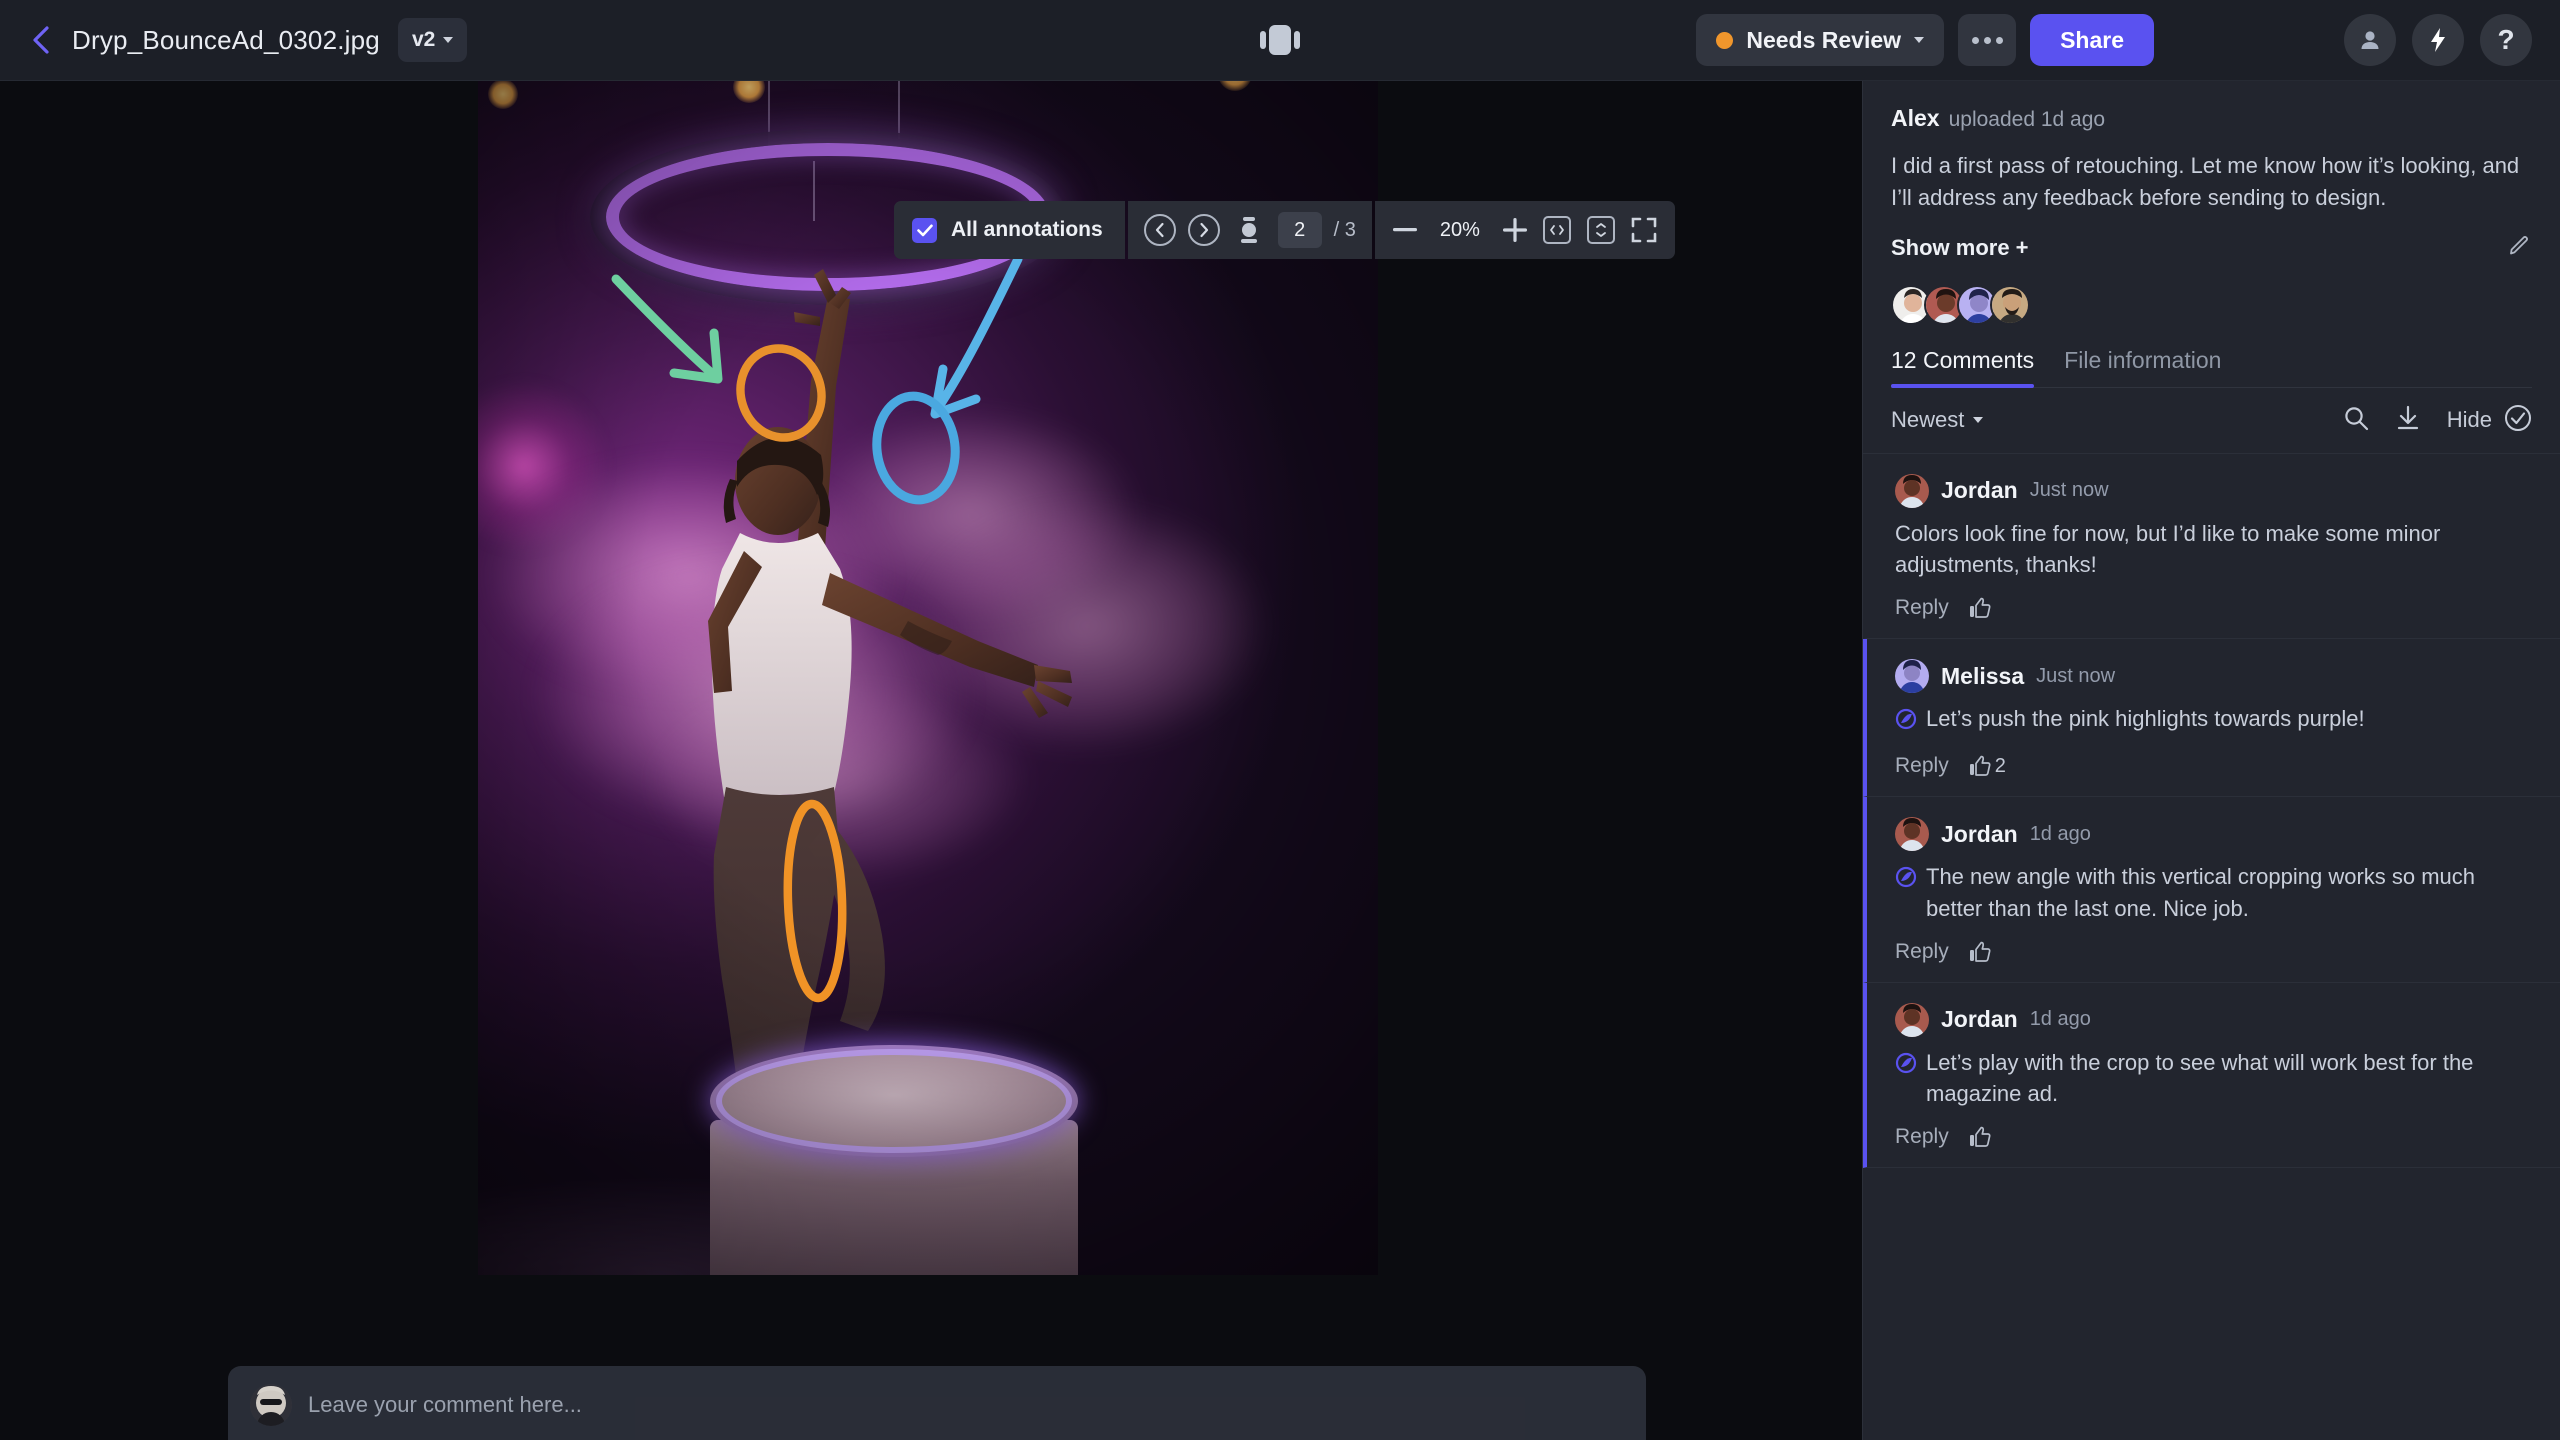 The height and width of the screenshot is (1440, 2560). Describe the element at coordinates (226, 39) in the screenshot. I see `file-title: Dryp_BounceAd_0302.jpg` at that location.